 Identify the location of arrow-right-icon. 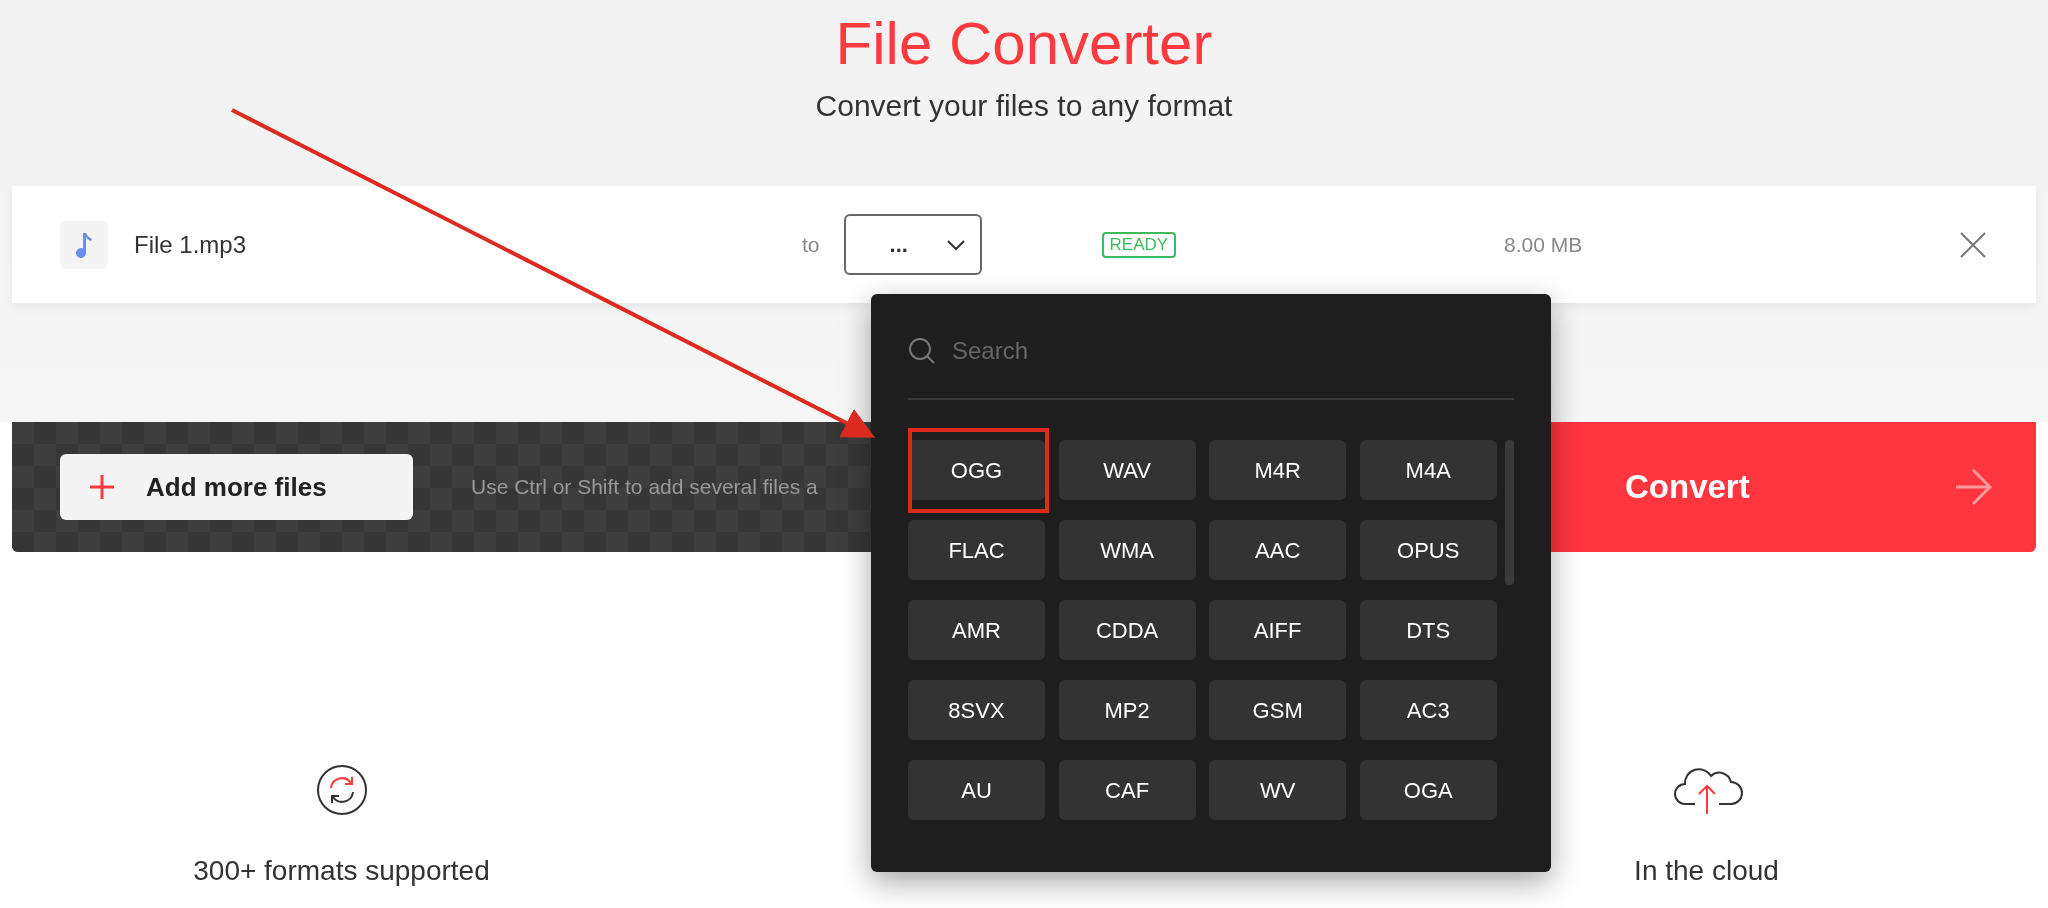
(1973, 487).